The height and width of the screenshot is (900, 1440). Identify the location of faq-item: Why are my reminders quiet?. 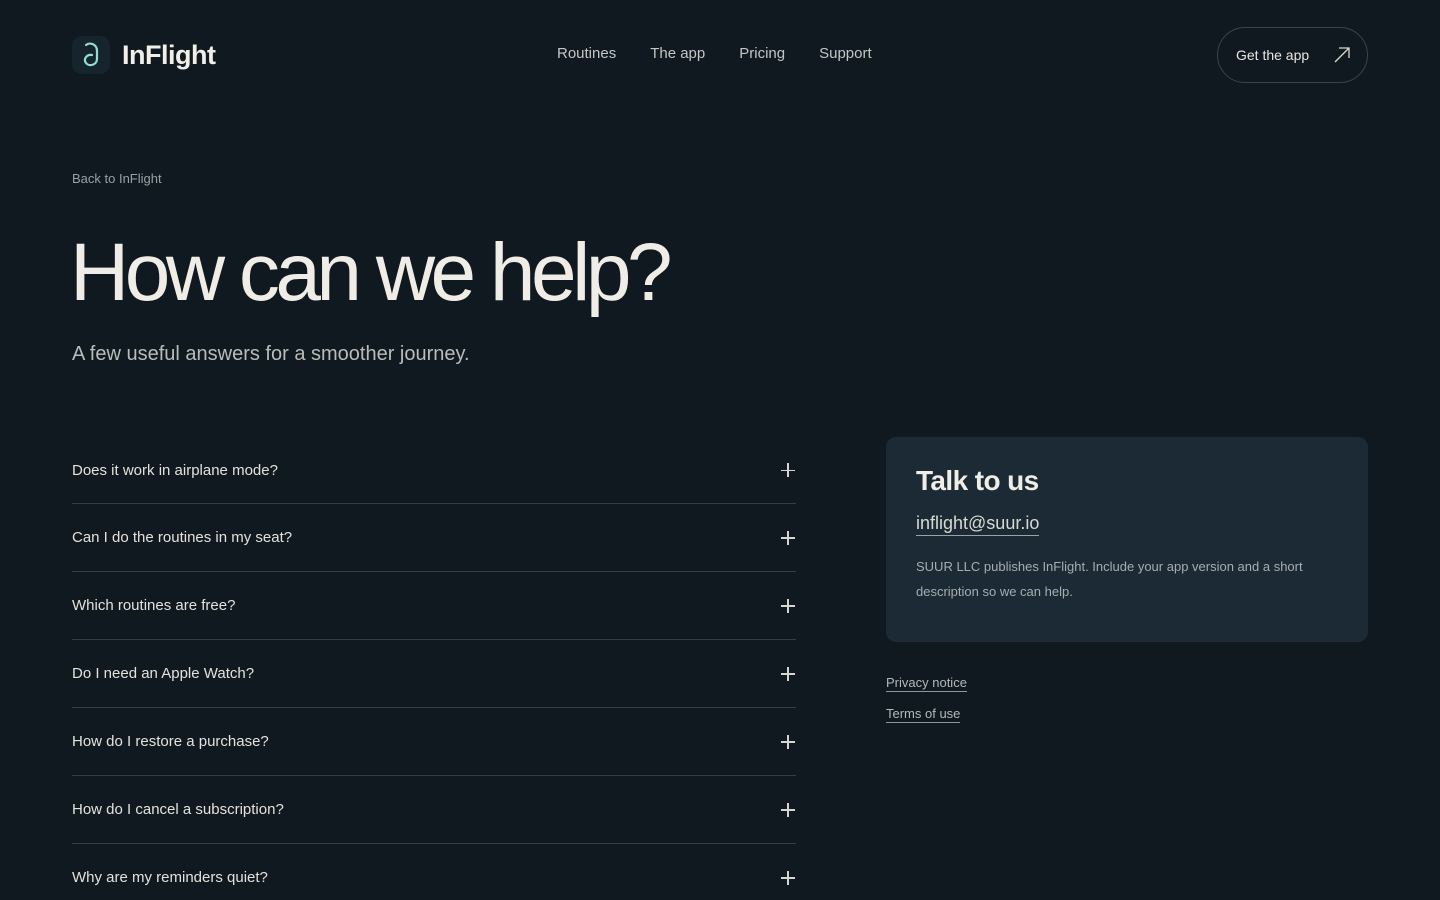
(434, 872).